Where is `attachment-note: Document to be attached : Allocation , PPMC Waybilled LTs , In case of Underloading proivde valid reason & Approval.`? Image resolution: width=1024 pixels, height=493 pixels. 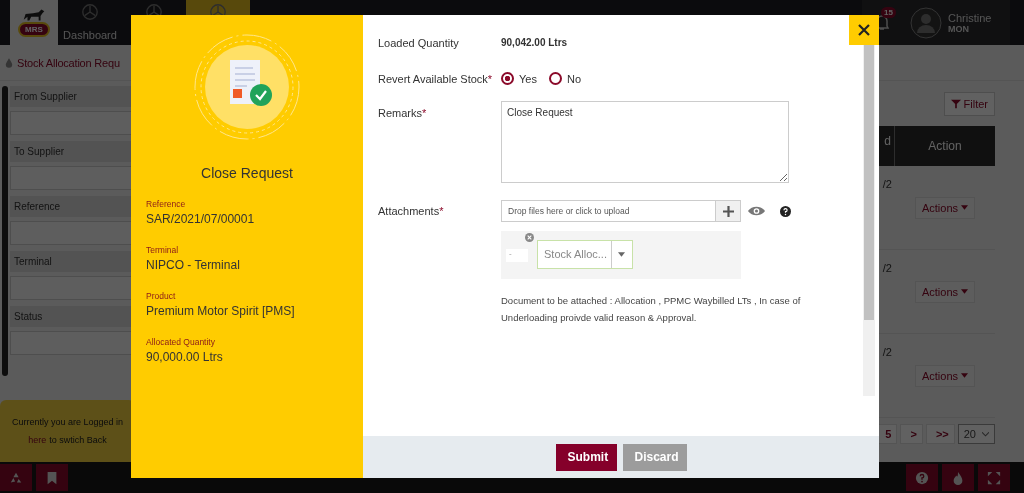
attachment-note: Document to be attached : Allocation , PPMC Waybilled LTs , In case of Underloading proivde valid reason & Approval. is located at coordinates (651, 309).